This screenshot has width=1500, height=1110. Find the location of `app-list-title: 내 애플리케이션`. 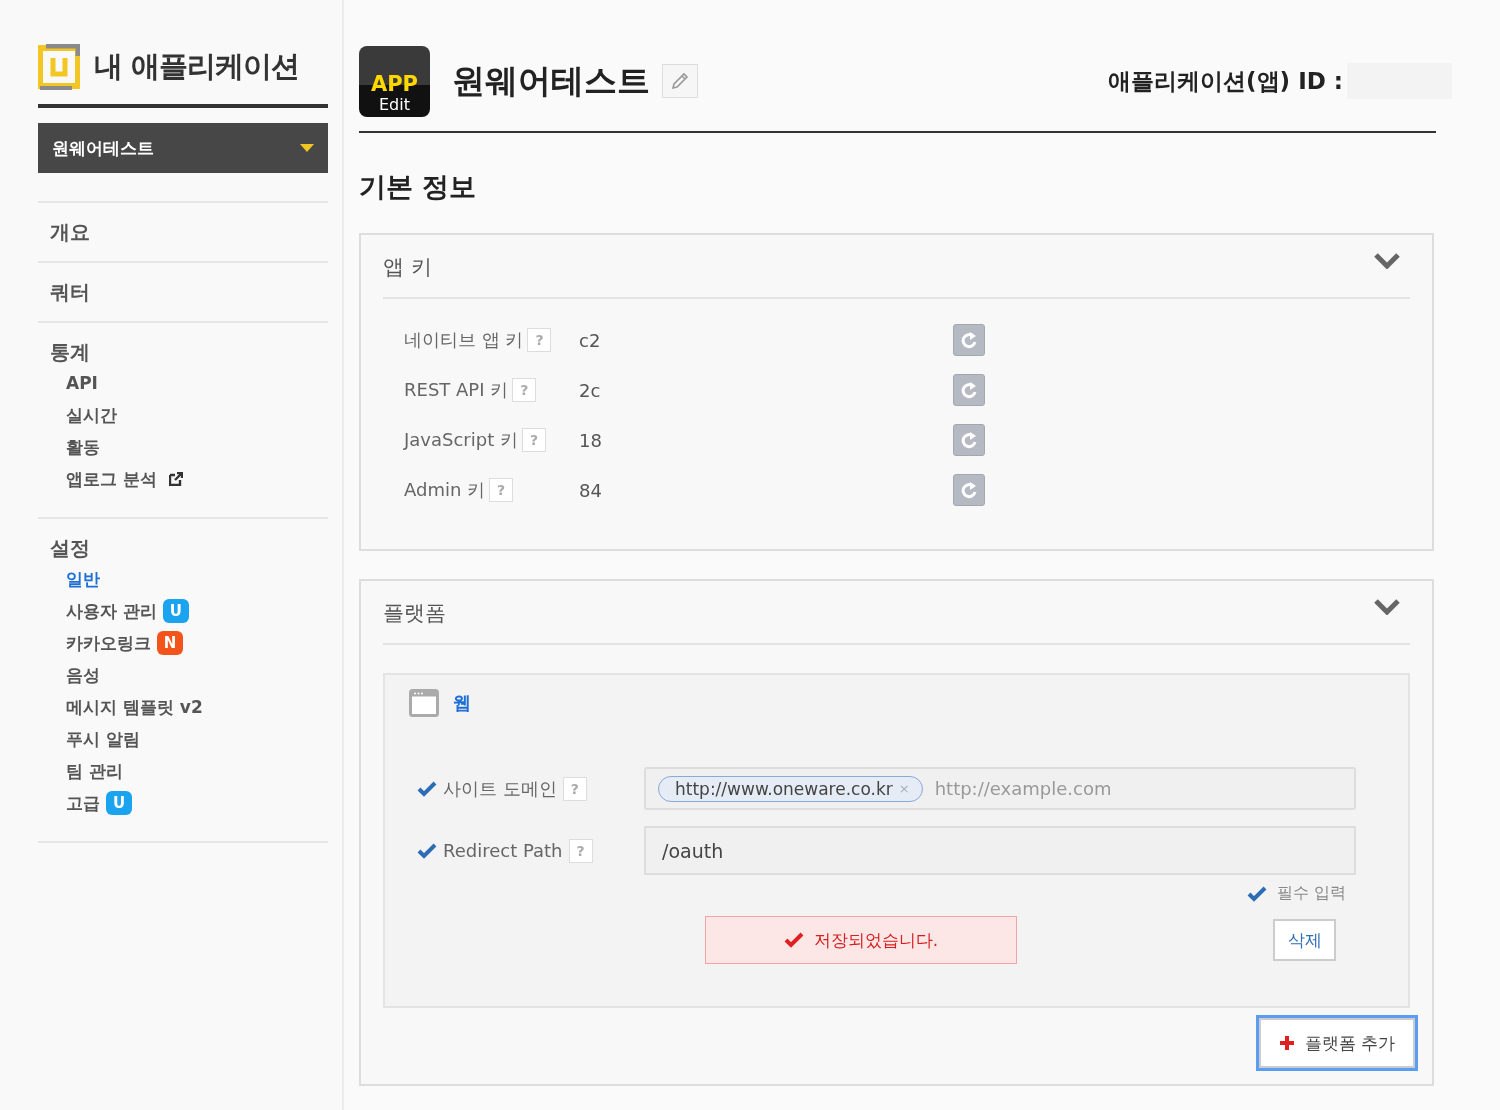

app-list-title: 내 애플리케이션 is located at coordinates (197, 66).